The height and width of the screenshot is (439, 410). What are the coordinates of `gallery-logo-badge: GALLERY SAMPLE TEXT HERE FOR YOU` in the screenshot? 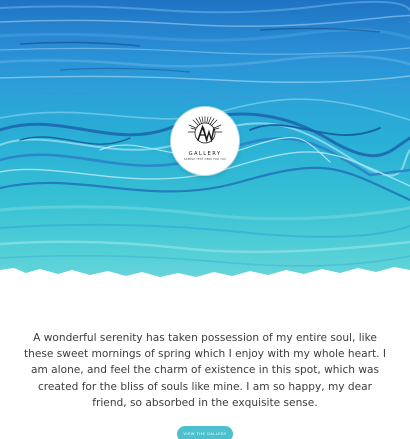 It's located at (205, 141).